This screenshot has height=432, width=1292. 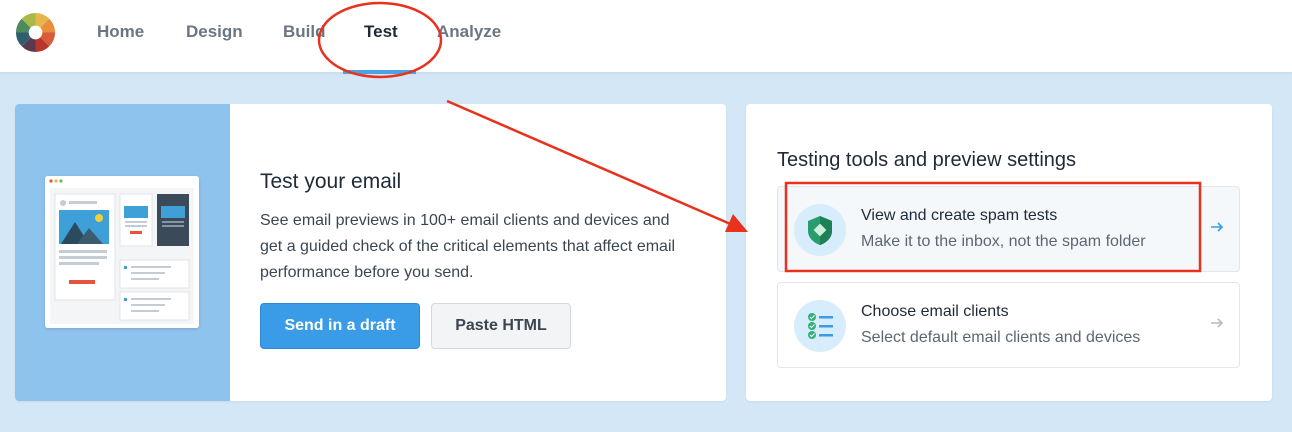 What do you see at coordinates (214, 32) in the screenshot?
I see `nav-design: Design` at bounding box center [214, 32].